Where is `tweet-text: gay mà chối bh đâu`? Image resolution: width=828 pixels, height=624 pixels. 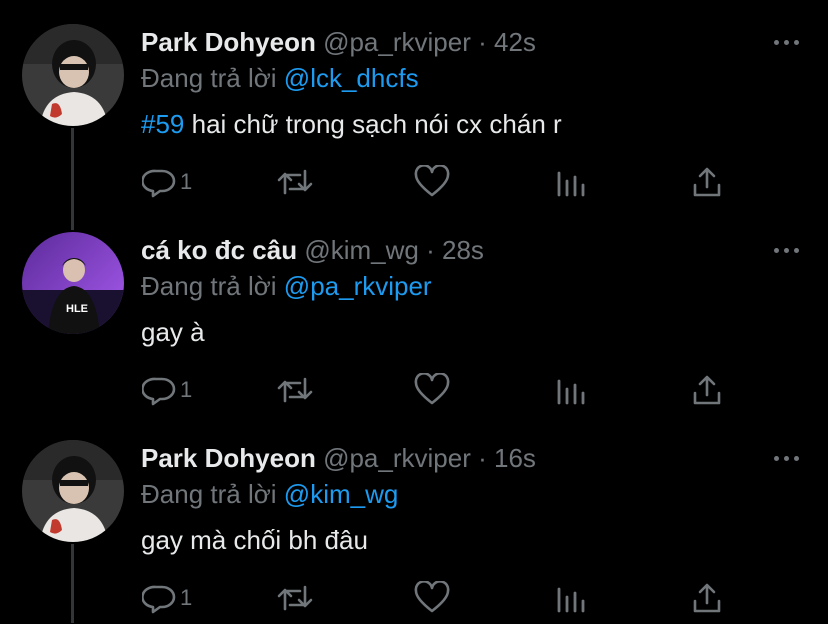 tweet-text: gay mà chối bh đâu is located at coordinates (254, 540).